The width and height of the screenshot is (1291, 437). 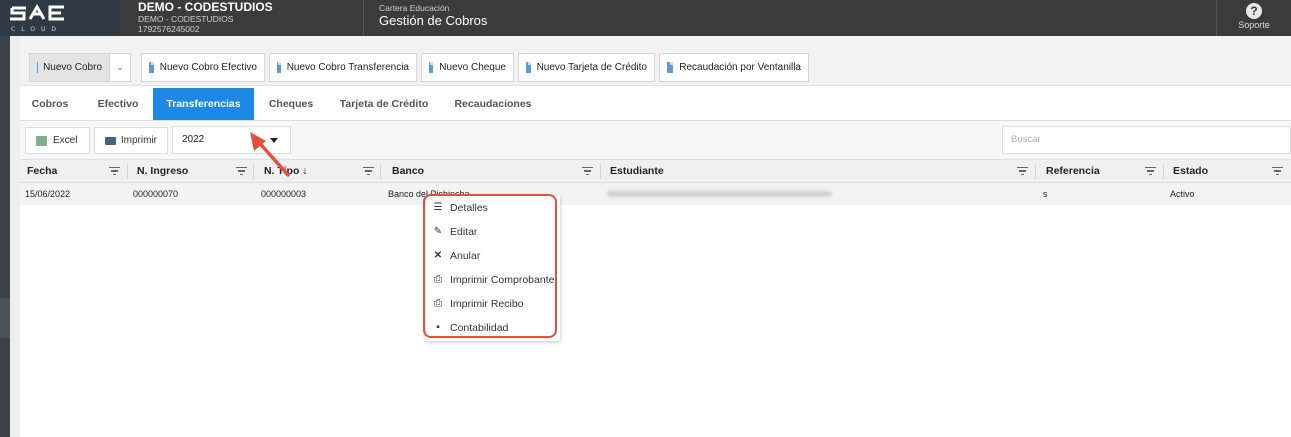 I want to click on print-button: Imprimir, so click(x=131, y=140).